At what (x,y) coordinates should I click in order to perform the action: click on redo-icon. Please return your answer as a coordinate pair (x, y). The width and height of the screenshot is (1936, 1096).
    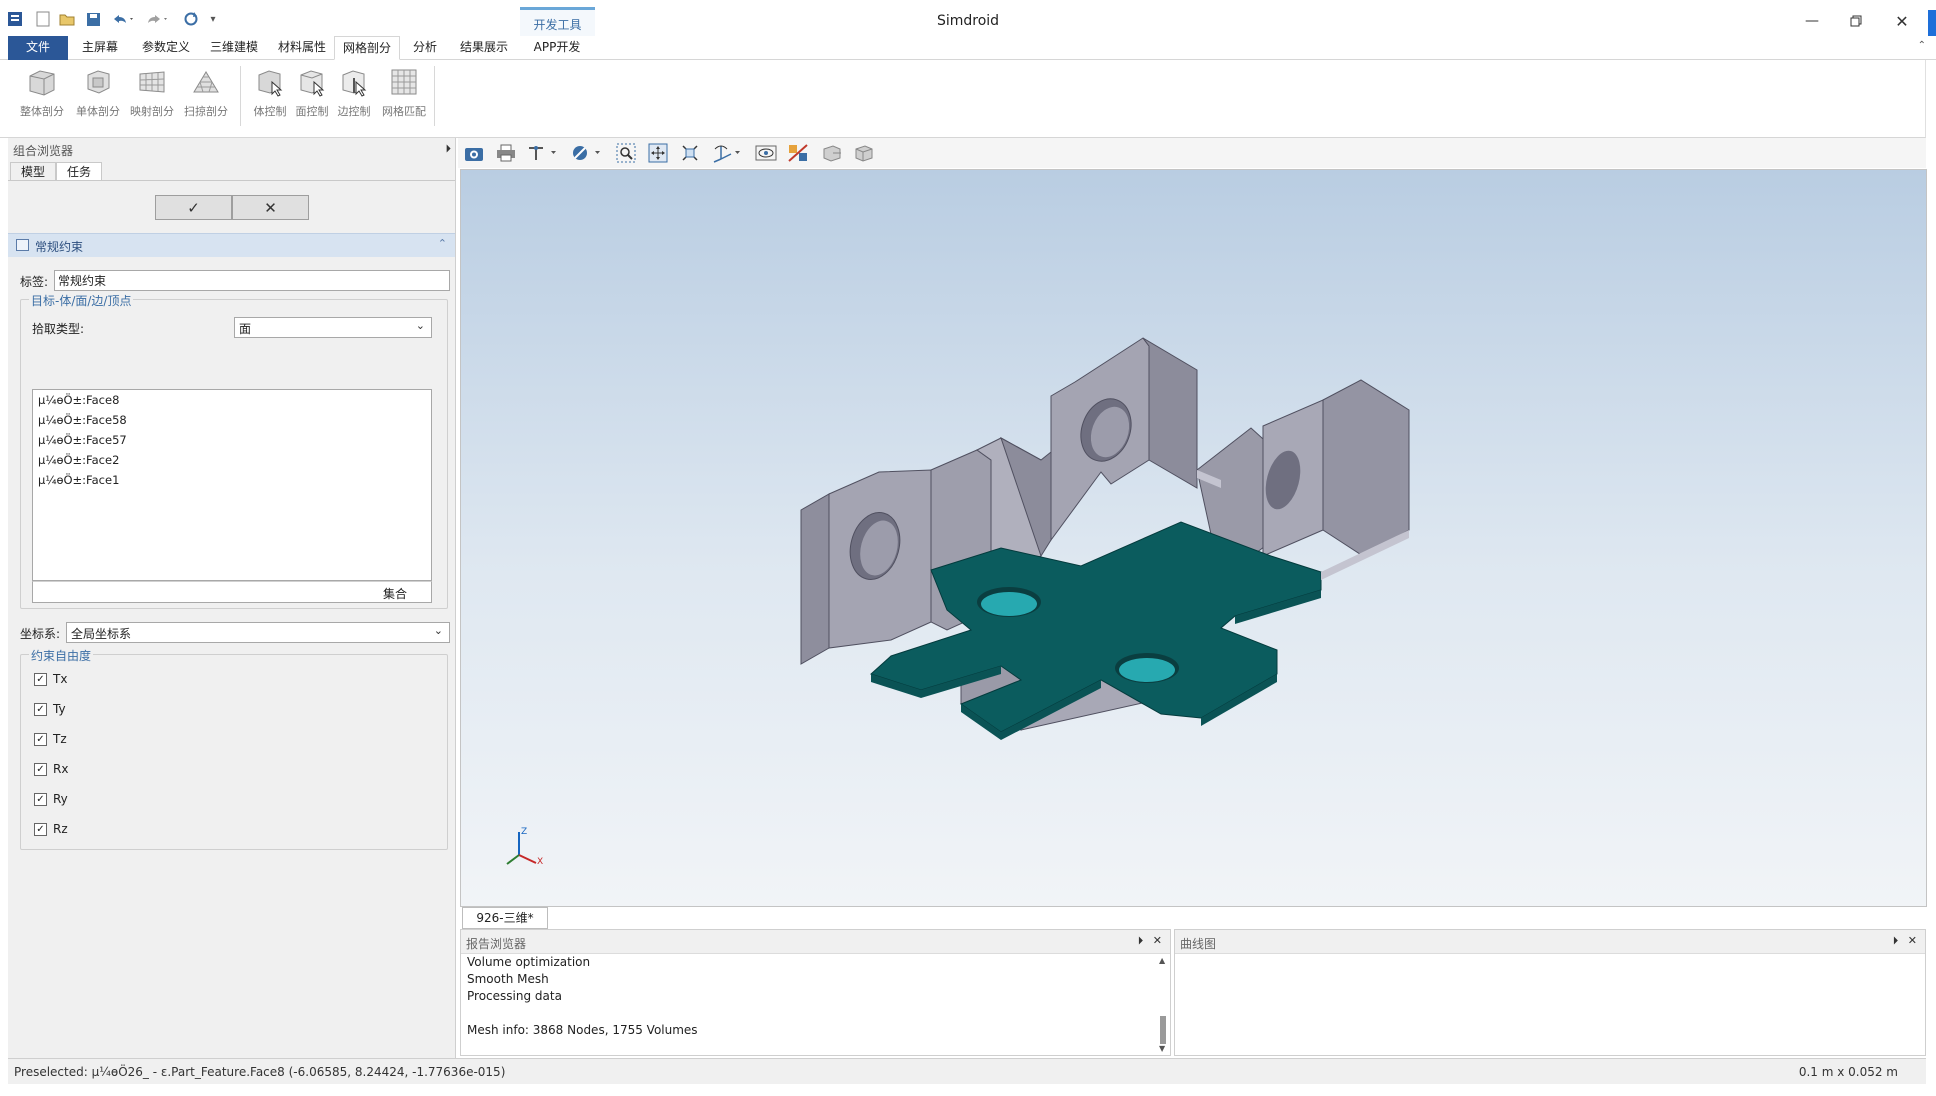
    Looking at the image, I should click on (157, 19).